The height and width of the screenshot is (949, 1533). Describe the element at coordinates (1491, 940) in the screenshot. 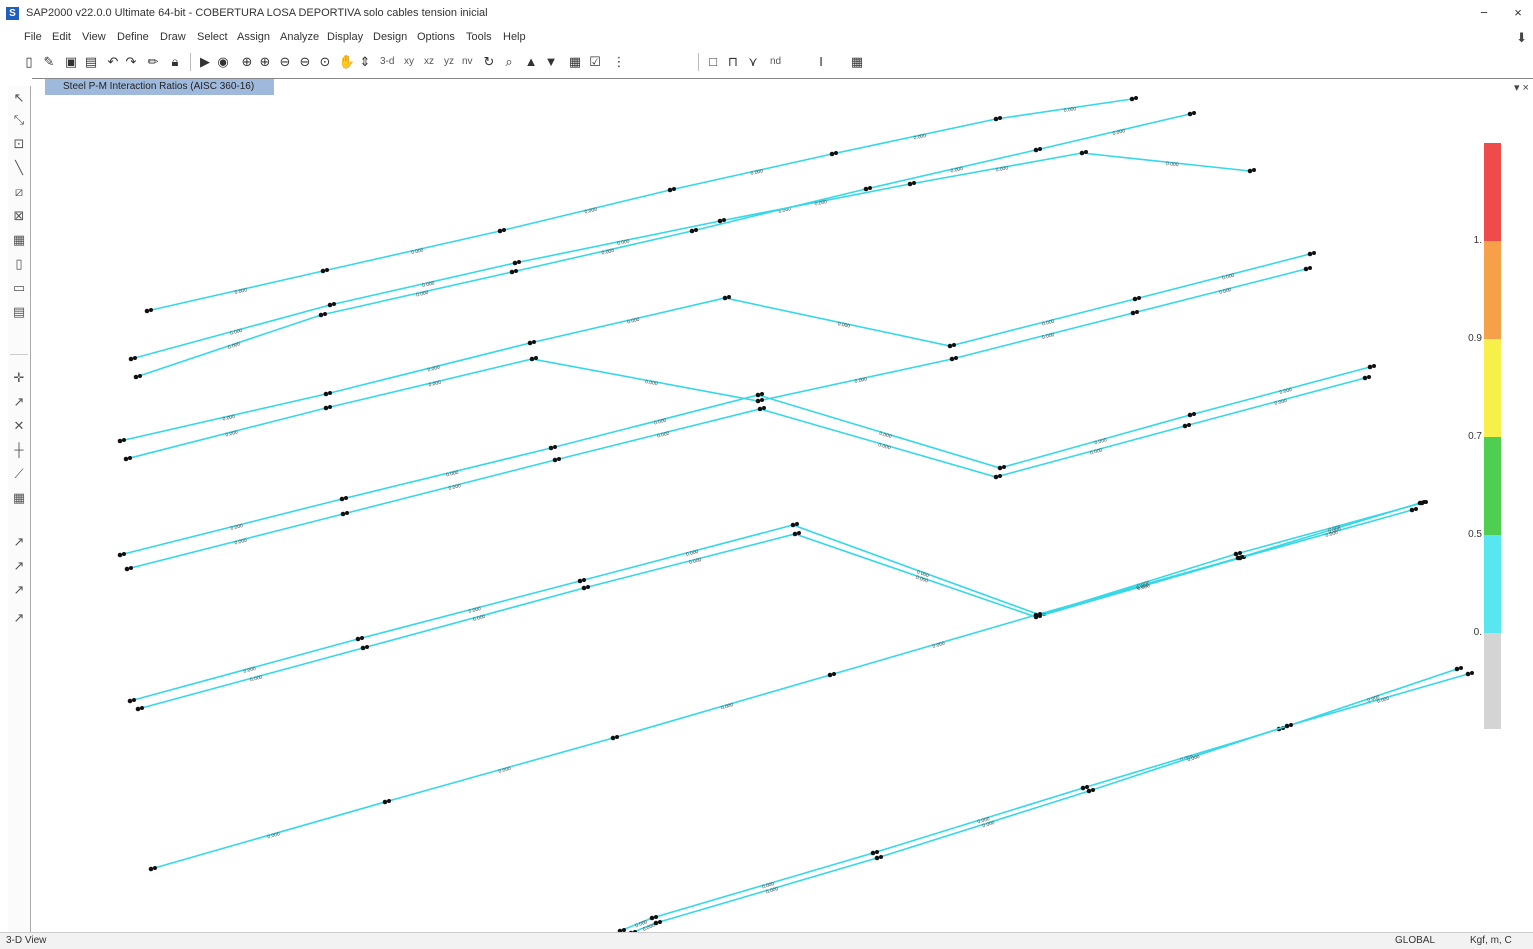

I see `units-dropdown: Kgf, m, C` at that location.